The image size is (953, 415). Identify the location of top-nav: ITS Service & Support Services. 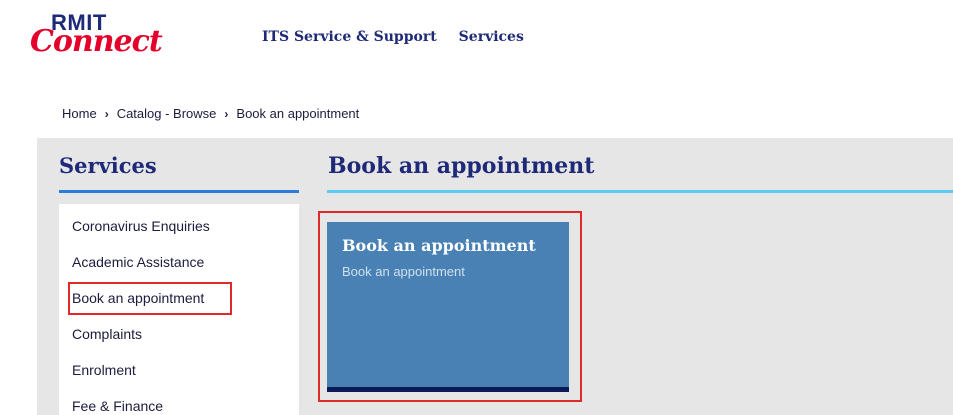
(393, 37).